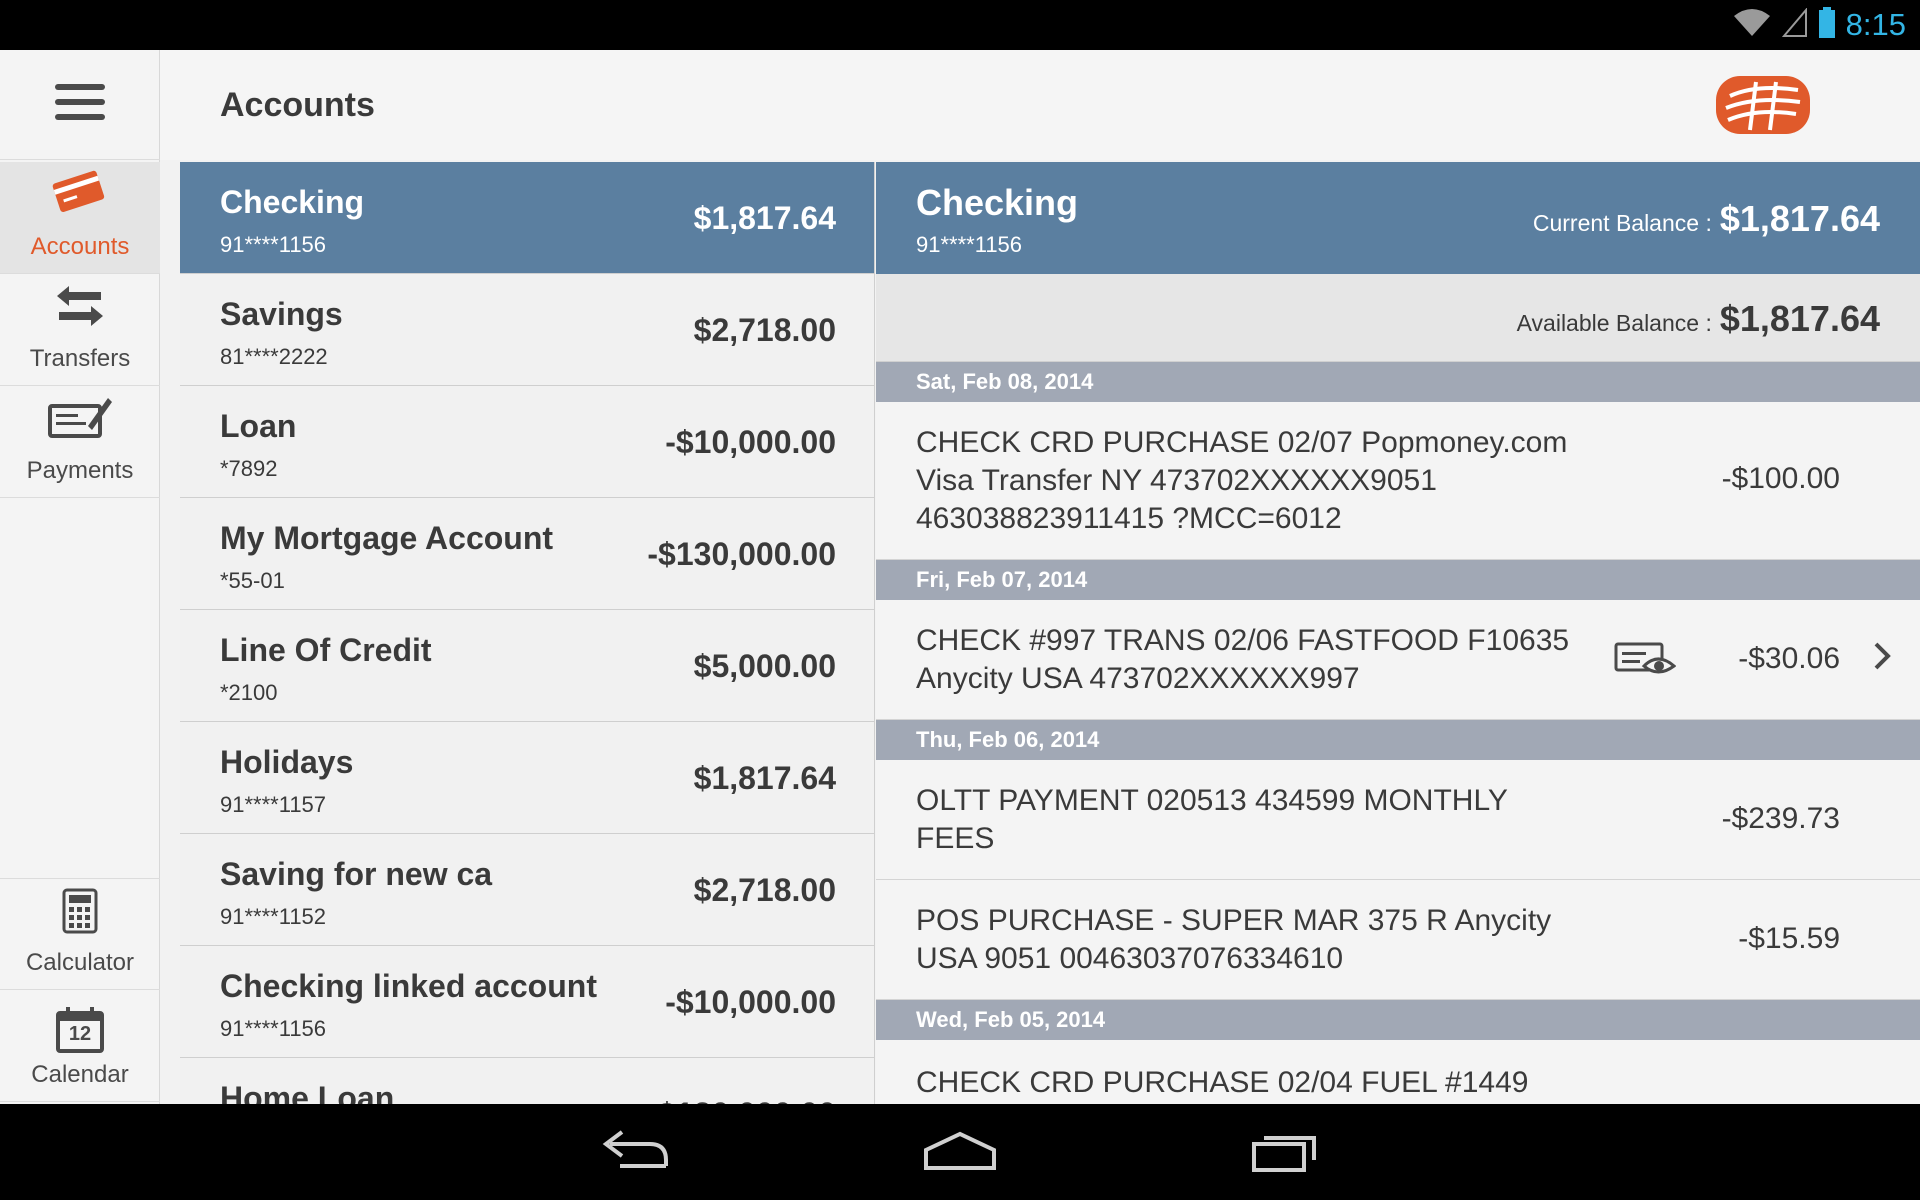 The height and width of the screenshot is (1200, 1920). What do you see at coordinates (527, 330) in the screenshot?
I see `account-row: Savings 81****2222 $2,718.00` at bounding box center [527, 330].